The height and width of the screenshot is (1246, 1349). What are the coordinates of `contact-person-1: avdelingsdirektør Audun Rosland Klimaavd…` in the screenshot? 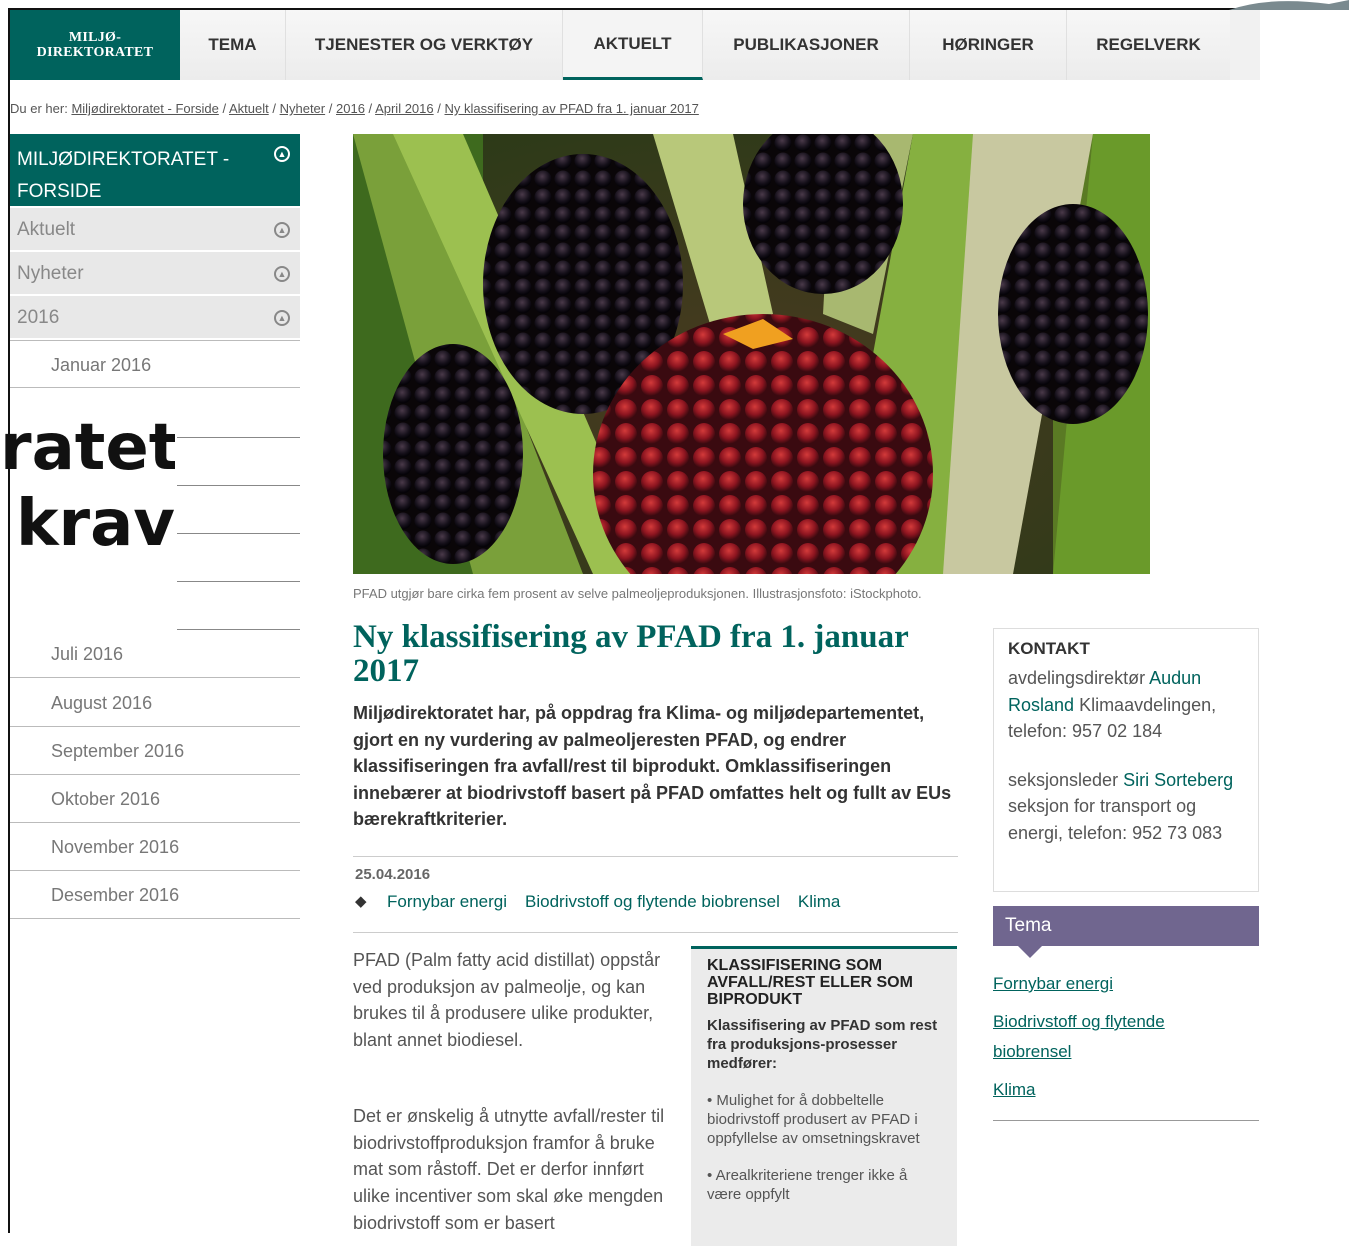 It's located at (1112, 704).